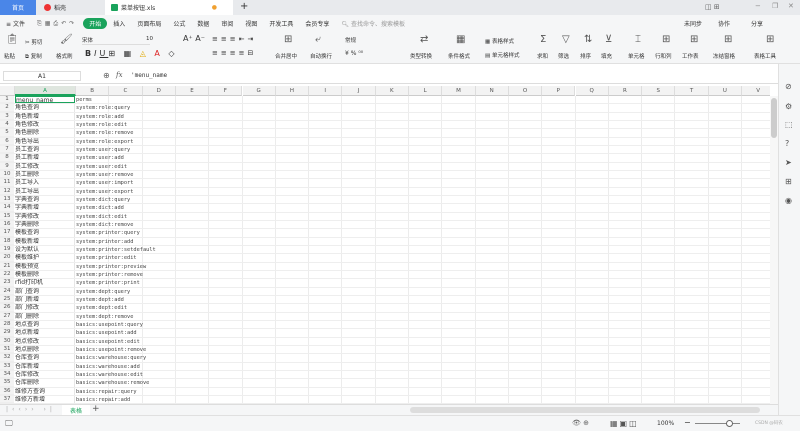 The image size is (800, 431). I want to click on font-select: 宋体, so click(116, 40).